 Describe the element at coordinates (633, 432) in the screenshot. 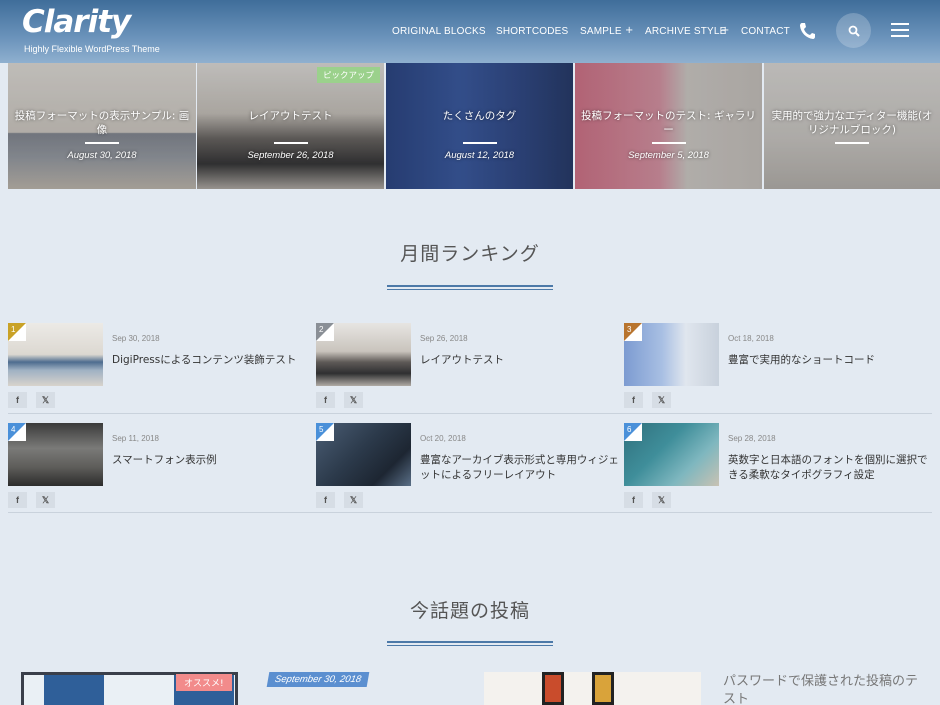

I see `rank-badge: 6` at that location.